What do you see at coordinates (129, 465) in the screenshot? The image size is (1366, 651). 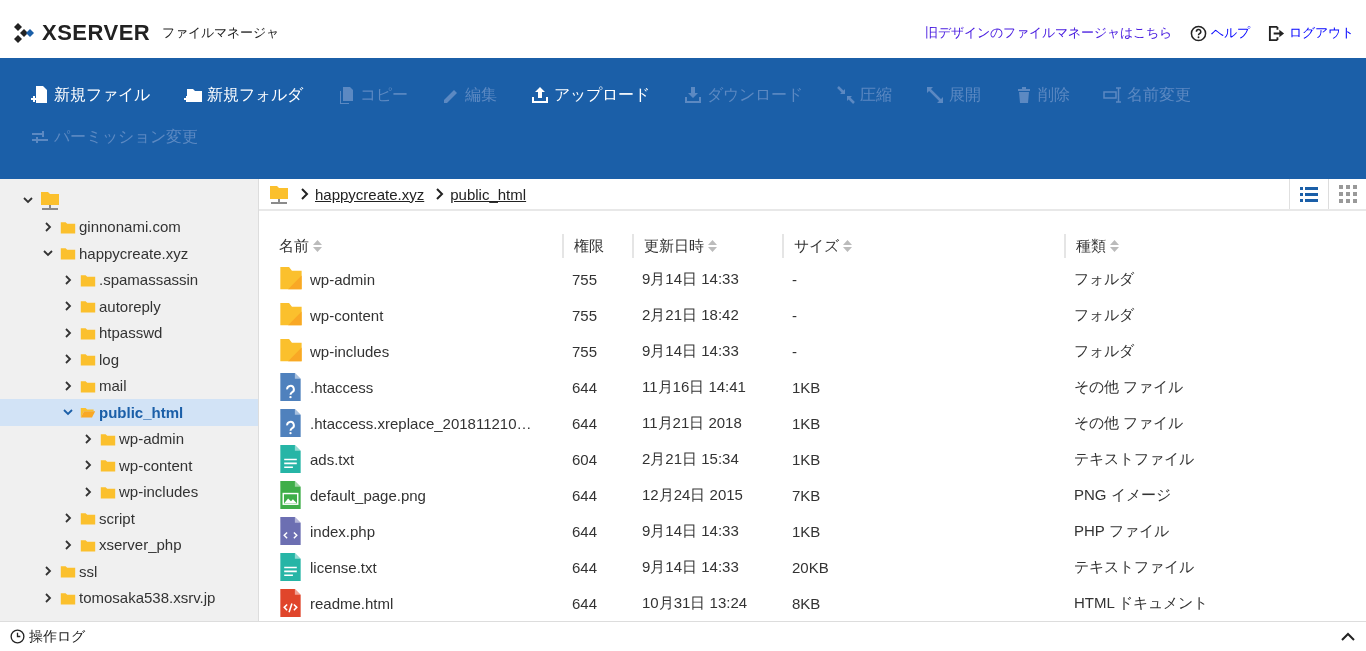 I see `tree-item: wp-content` at bounding box center [129, 465].